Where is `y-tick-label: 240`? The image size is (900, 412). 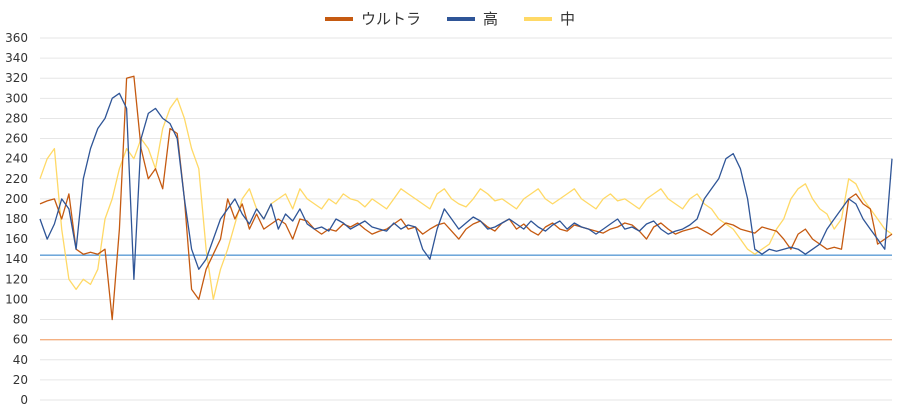 y-tick-label: 240 is located at coordinates (16, 159).